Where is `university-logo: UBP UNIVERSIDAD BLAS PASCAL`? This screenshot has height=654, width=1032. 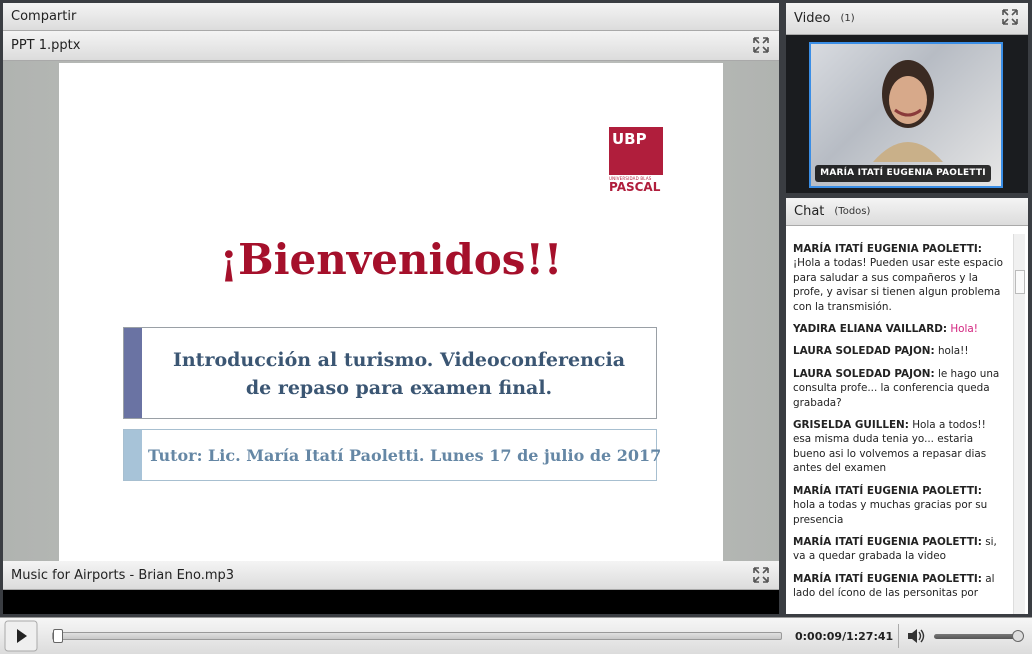
university-logo: UBP UNIVERSIDAD BLAS PASCAL is located at coordinates (636, 165).